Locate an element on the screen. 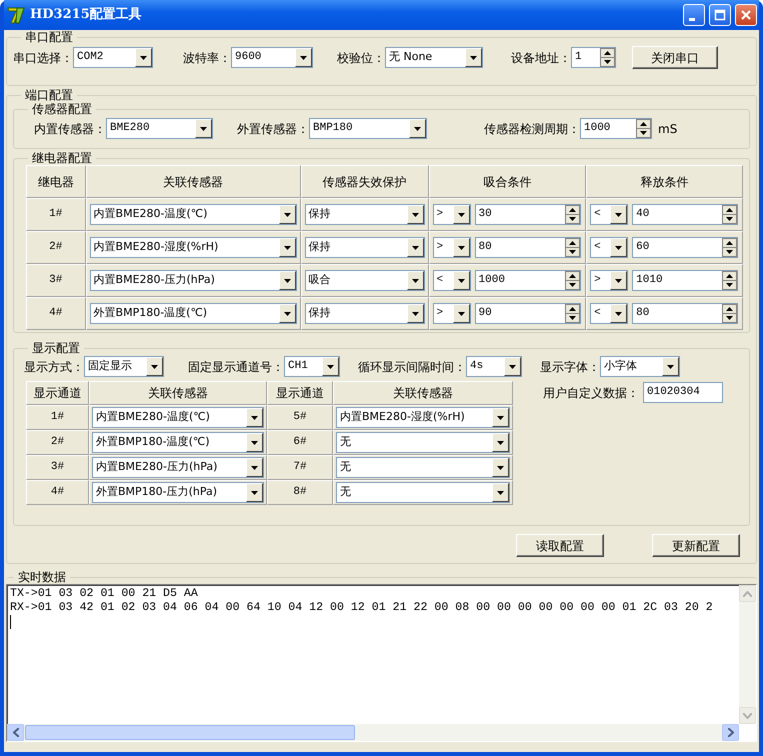 This screenshot has width=763, height=756. action-button: 更新配置 is located at coordinates (696, 545).